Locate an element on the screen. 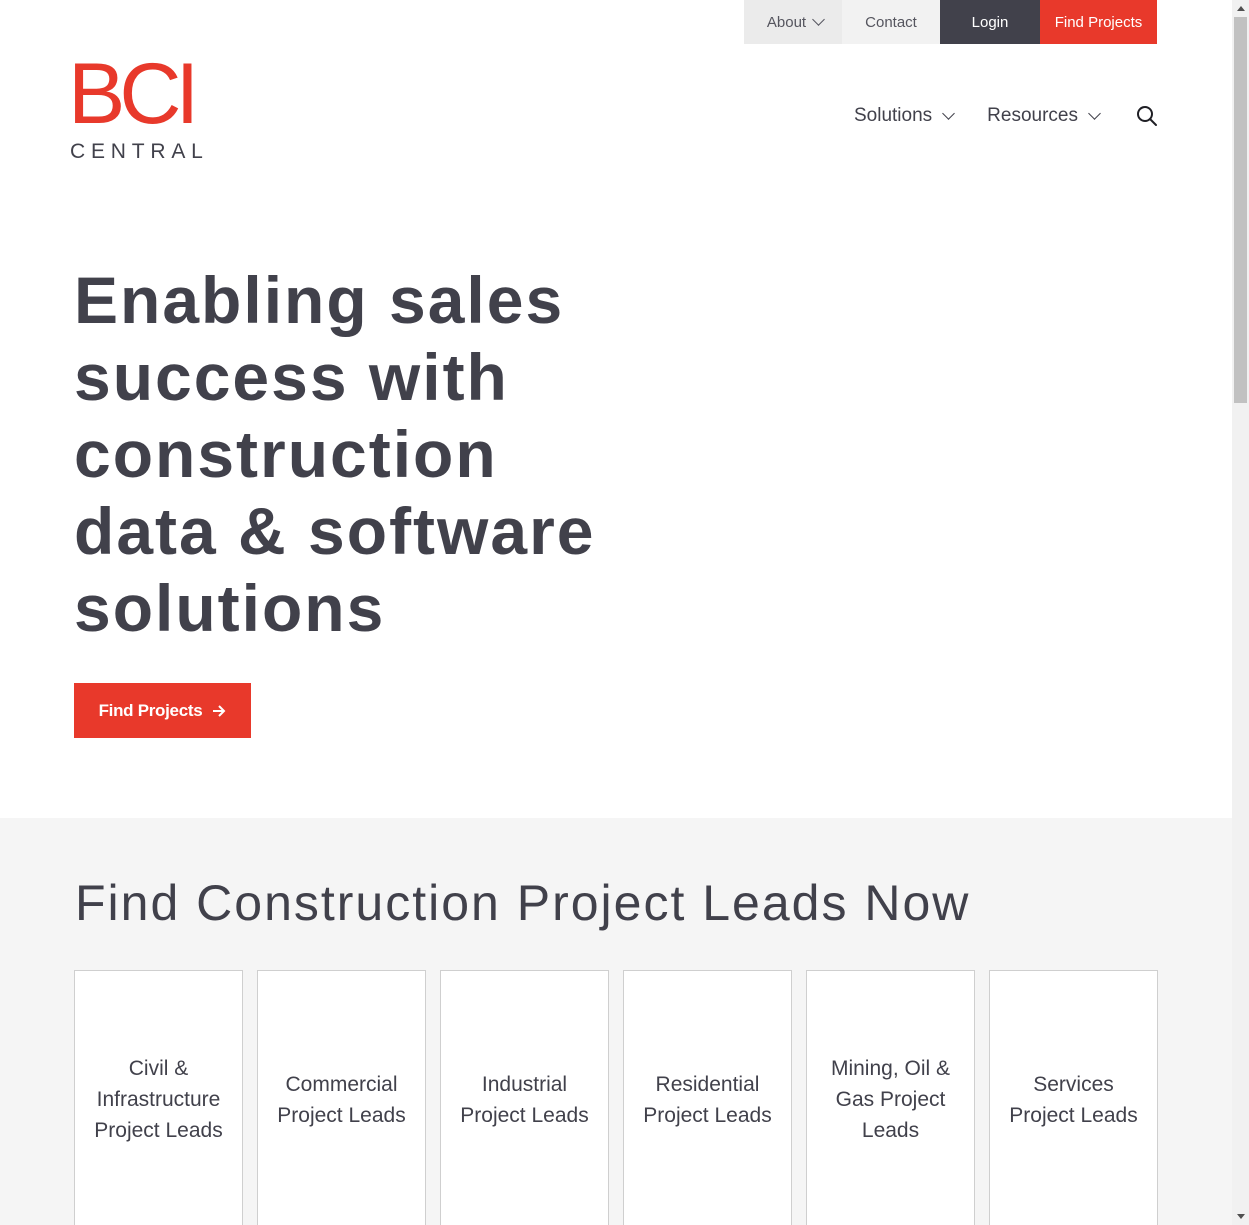 Image resolution: width=1249 pixels, height=1225 pixels. login-label: Login is located at coordinates (990, 22).